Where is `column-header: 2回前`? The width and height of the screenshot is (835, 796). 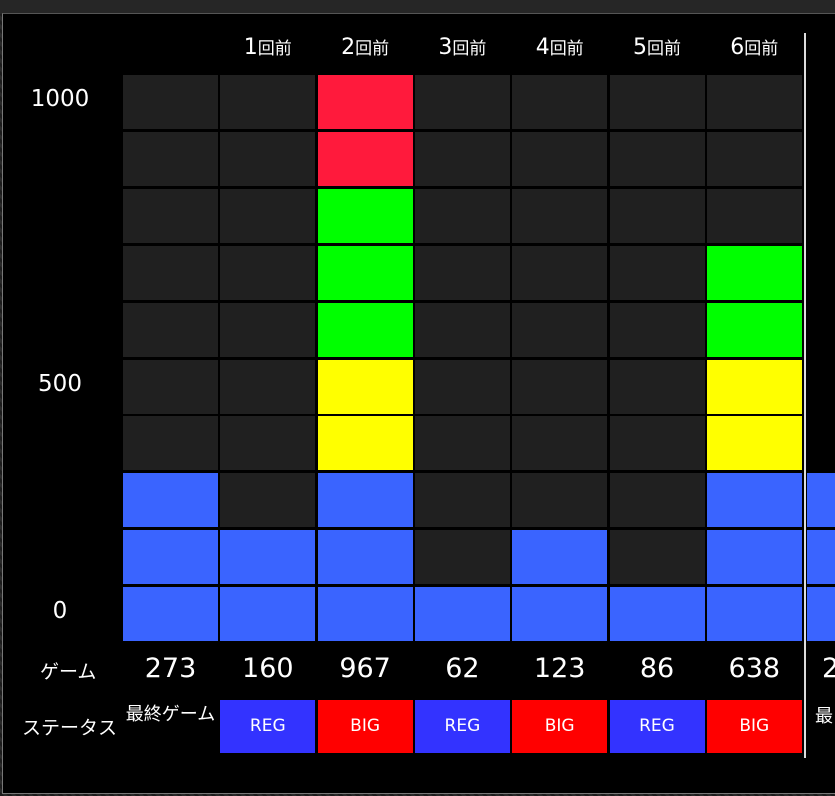 column-header: 2回前 is located at coordinates (365, 47).